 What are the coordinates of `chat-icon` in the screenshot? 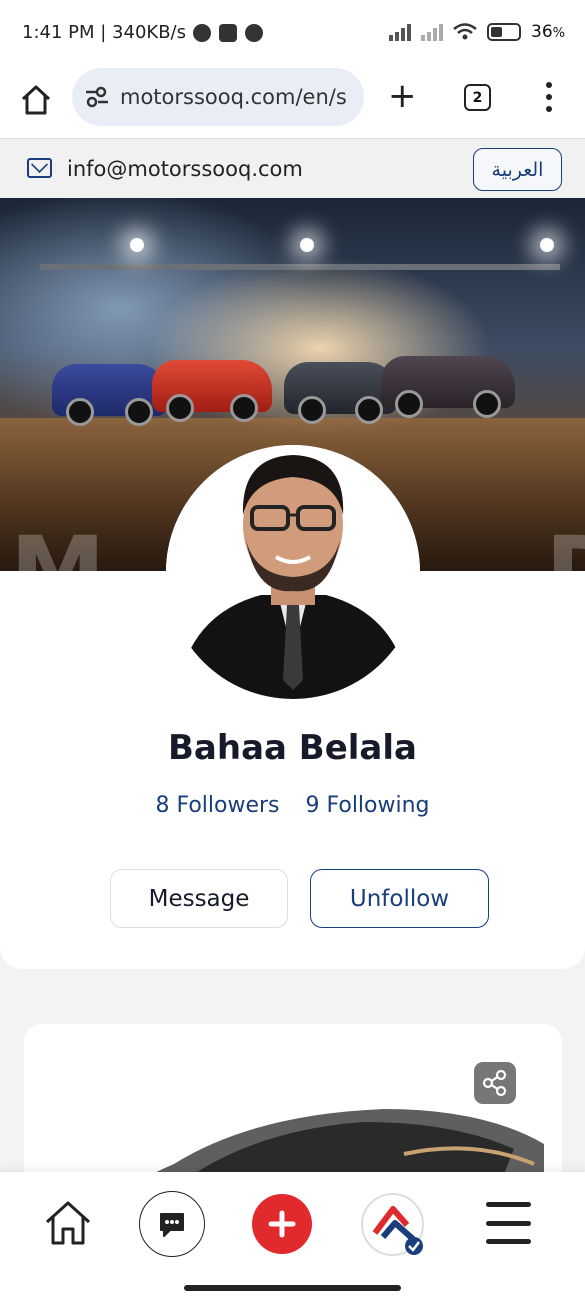 It's located at (172, 1225).